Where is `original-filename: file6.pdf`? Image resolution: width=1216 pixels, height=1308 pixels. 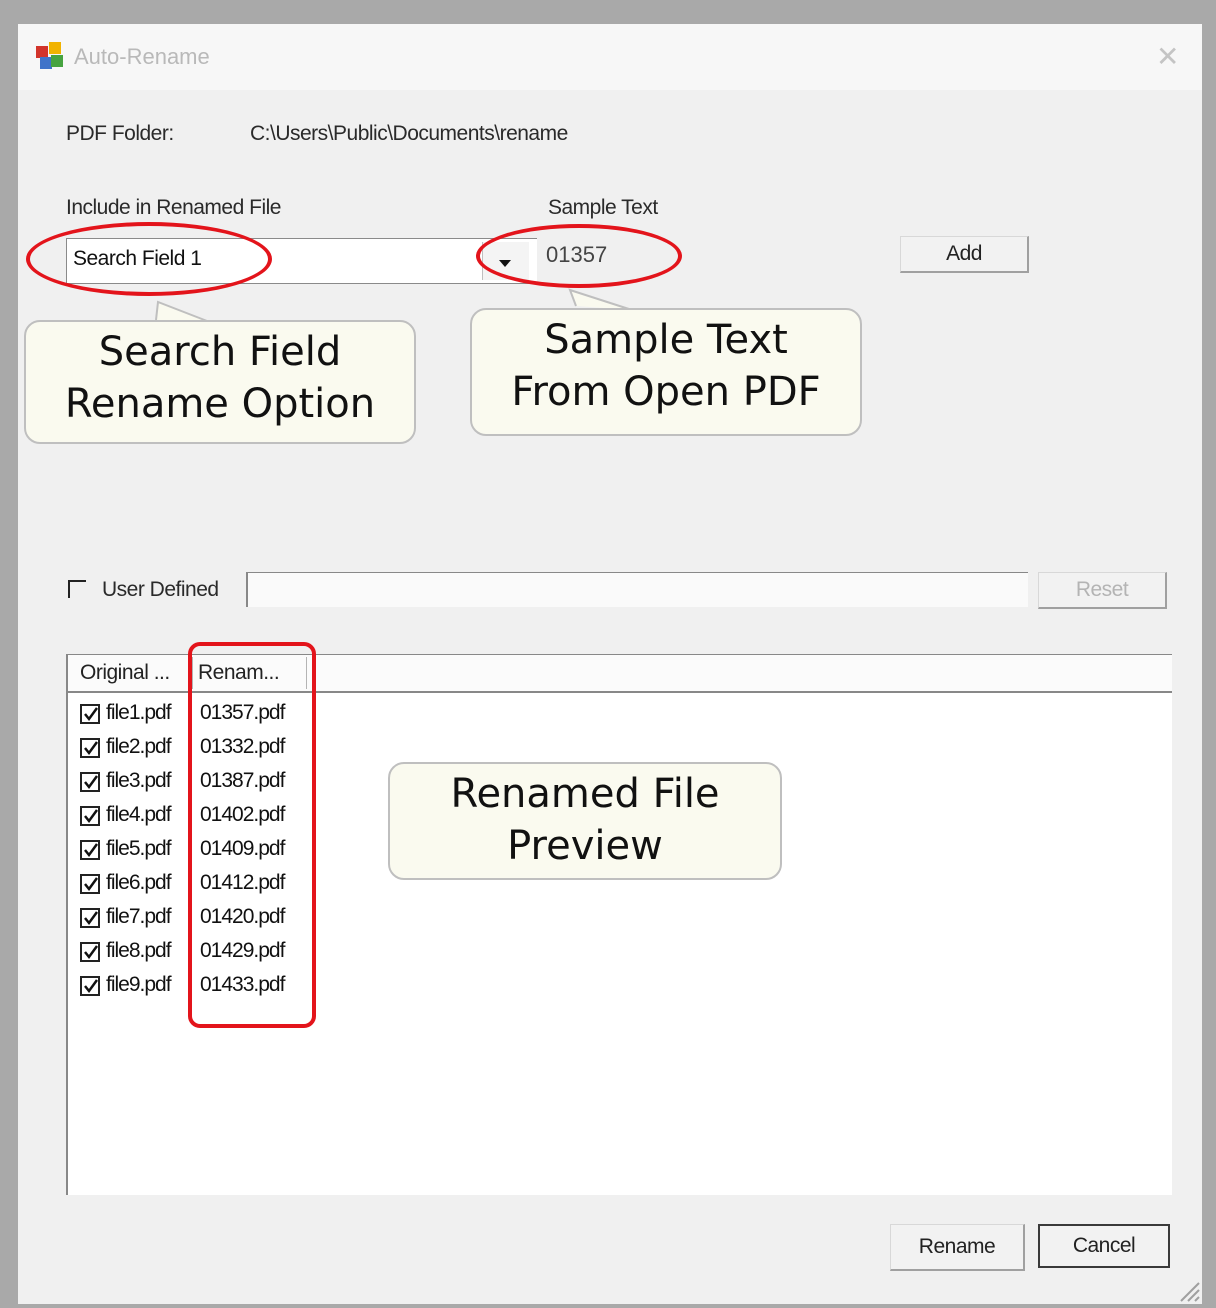 original-filename: file6.pdf is located at coordinates (139, 882).